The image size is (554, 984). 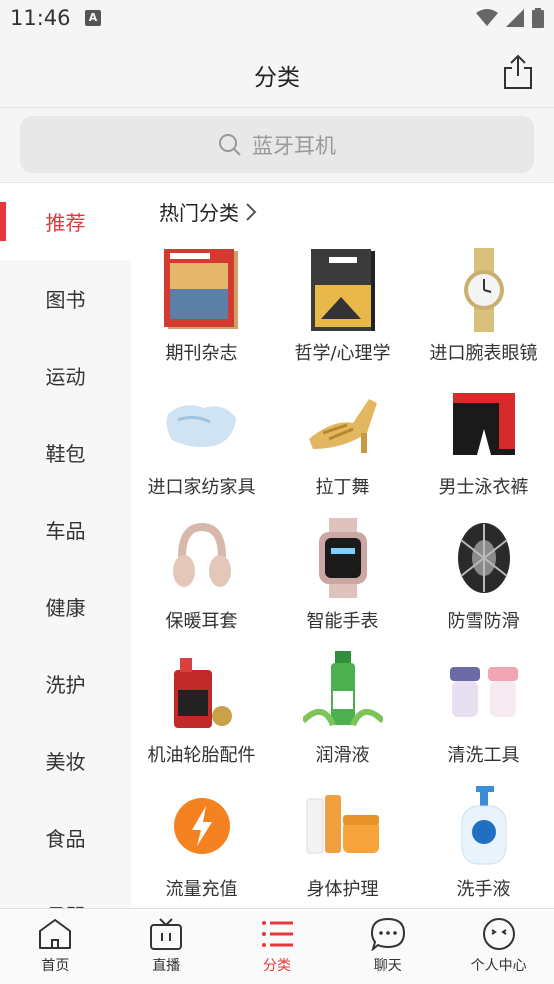 I want to click on pillow-icon, so click(x=202, y=424).